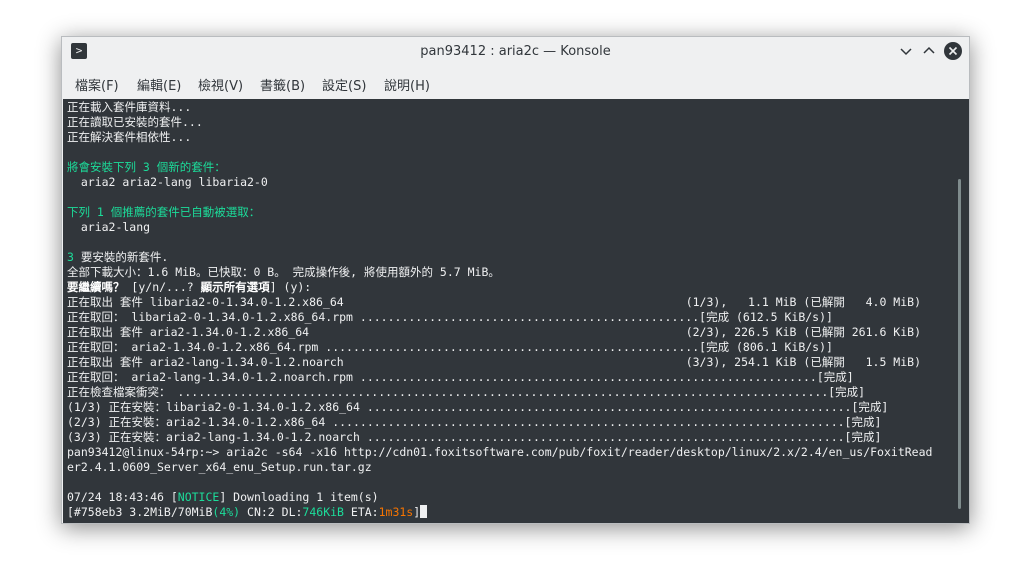 This screenshot has height=586, width=1032. Describe the element at coordinates (803, 332) in the screenshot. I see `progress-summary: (2/3), 226.5 KiB (已解開 261.6 KiB)` at that location.